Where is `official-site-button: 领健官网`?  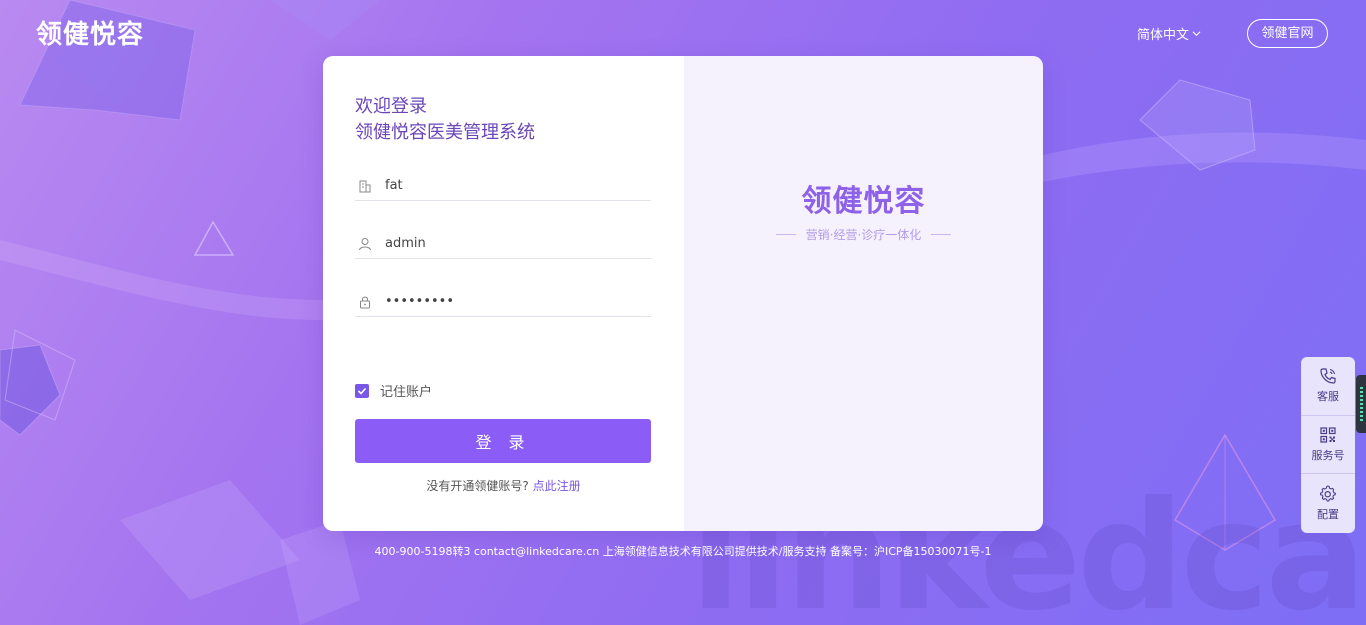
official-site-button: 领健官网 is located at coordinates (1287, 33).